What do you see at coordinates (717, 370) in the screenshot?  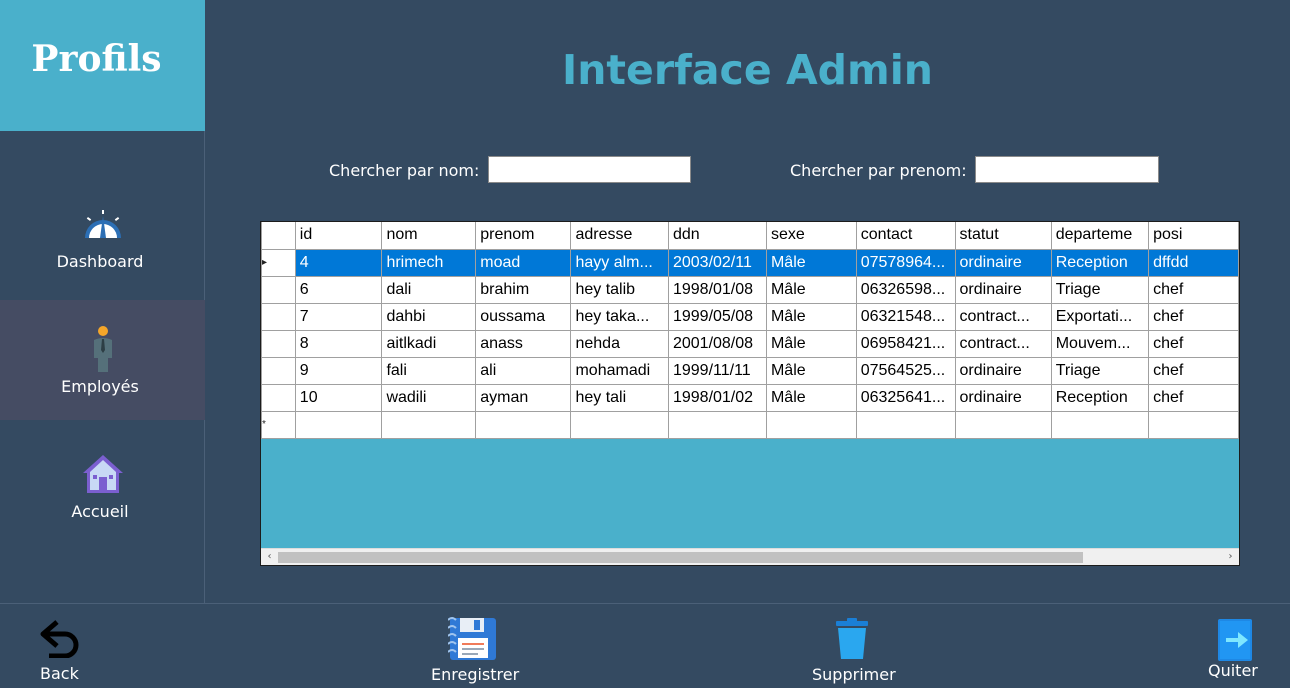 I see `table-cell: 1999/11/11` at bounding box center [717, 370].